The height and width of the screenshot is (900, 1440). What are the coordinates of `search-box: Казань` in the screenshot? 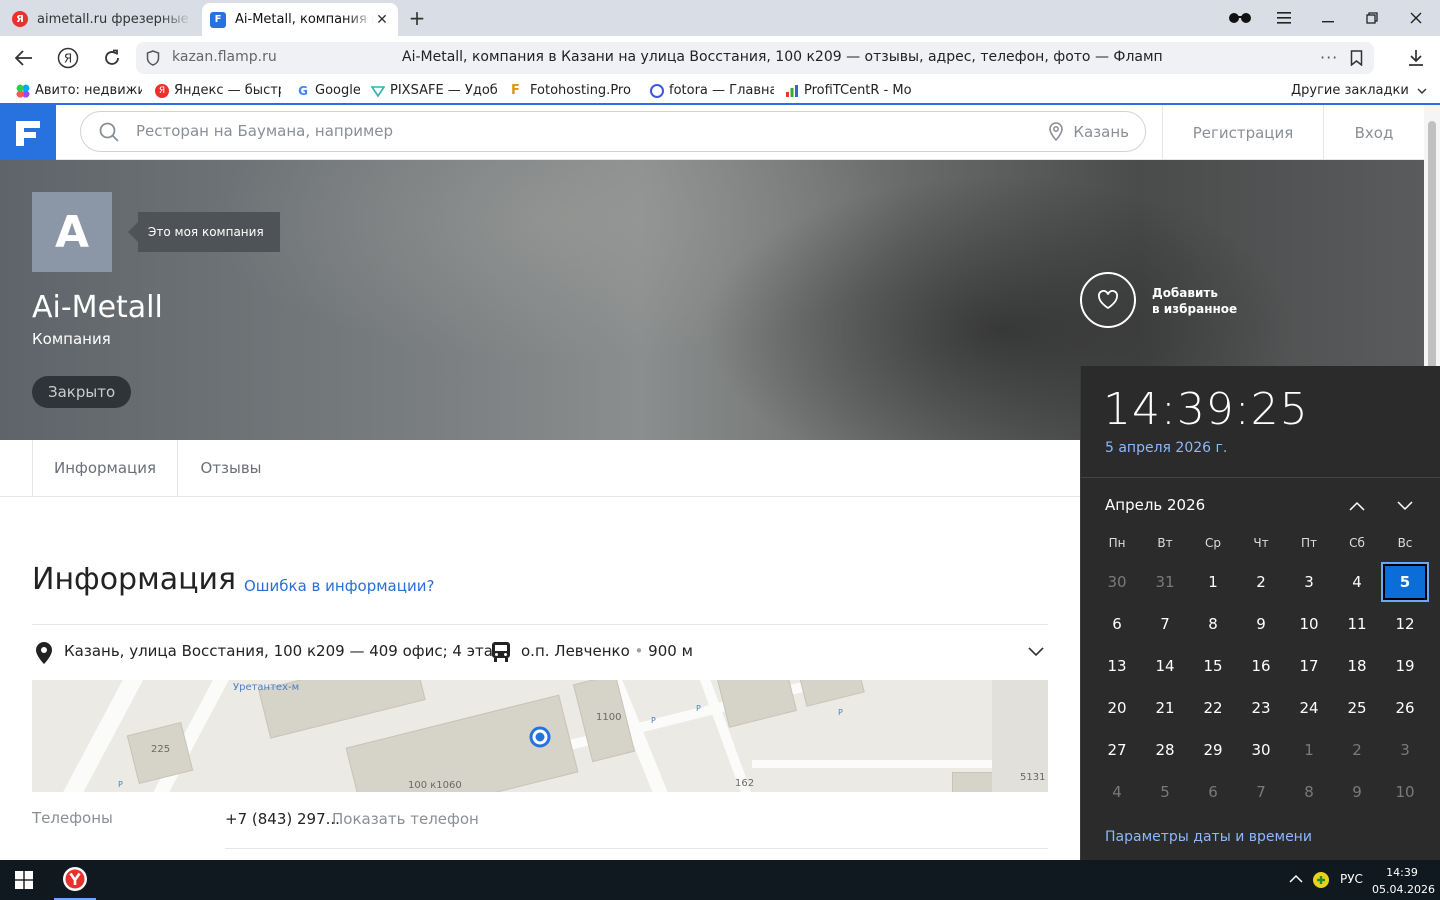 It's located at (613, 131).